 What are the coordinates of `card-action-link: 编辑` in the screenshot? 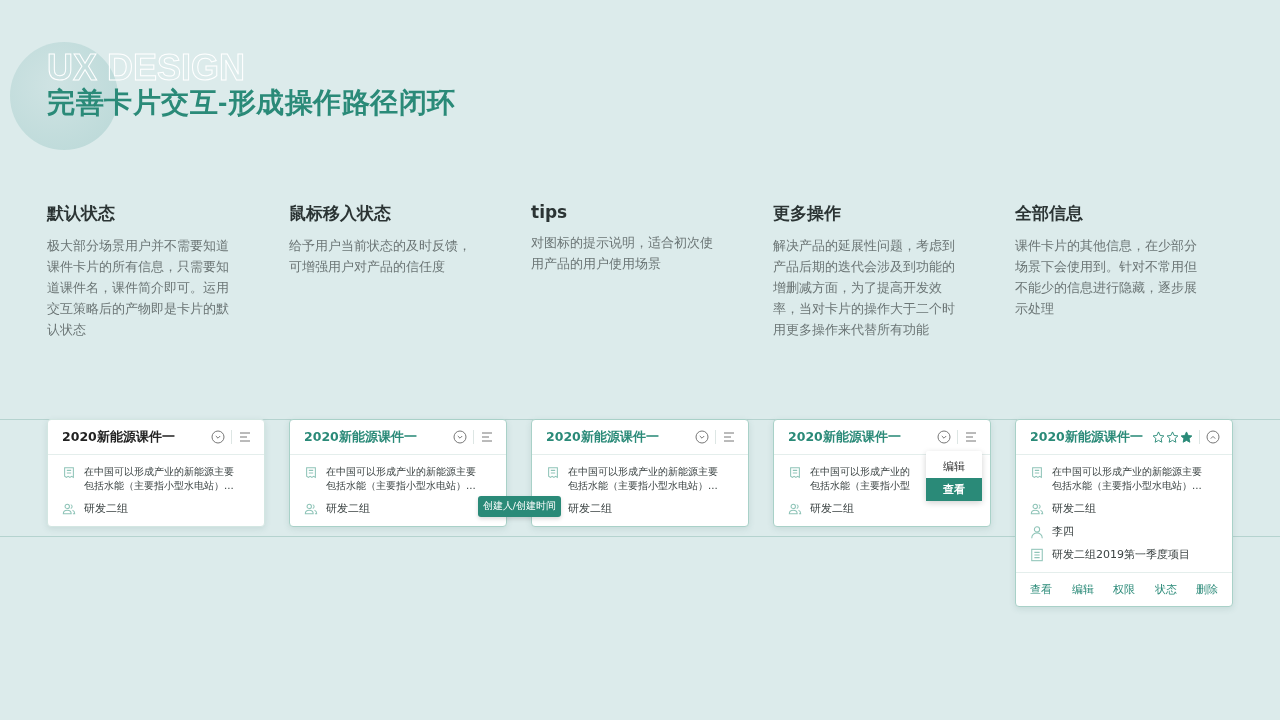 It's located at (1082, 589).